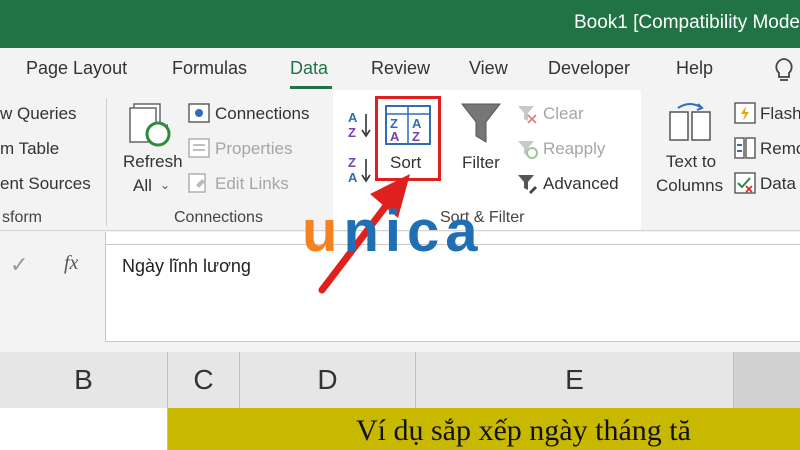 The image size is (800, 450). What do you see at coordinates (581, 184) in the screenshot?
I see `advanced-button: Advanced` at bounding box center [581, 184].